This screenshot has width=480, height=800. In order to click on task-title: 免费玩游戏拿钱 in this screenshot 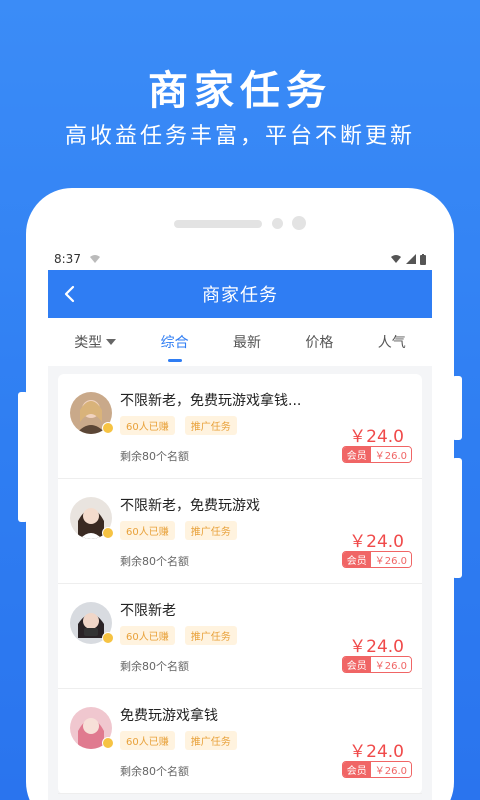, I will do `click(169, 716)`.